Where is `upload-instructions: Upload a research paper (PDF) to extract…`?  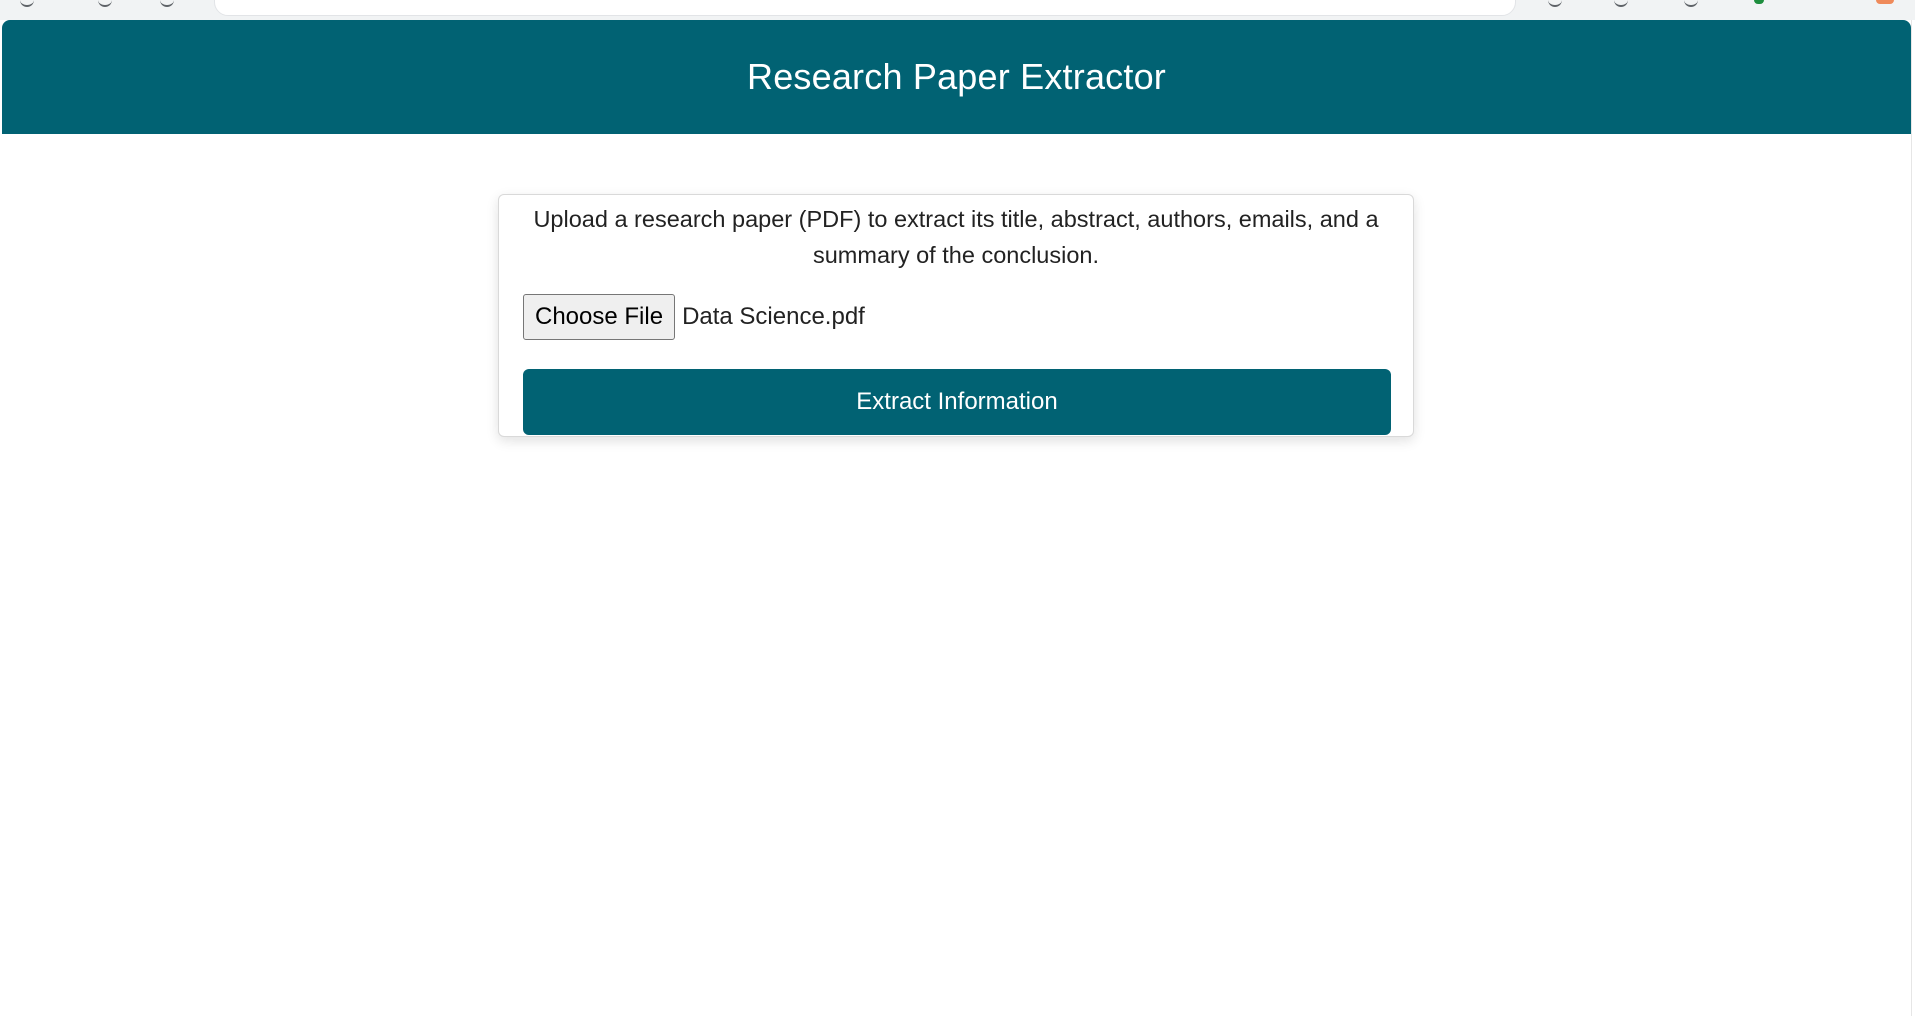
upload-instructions: Upload a research paper (PDF) to extract… is located at coordinates (956, 237).